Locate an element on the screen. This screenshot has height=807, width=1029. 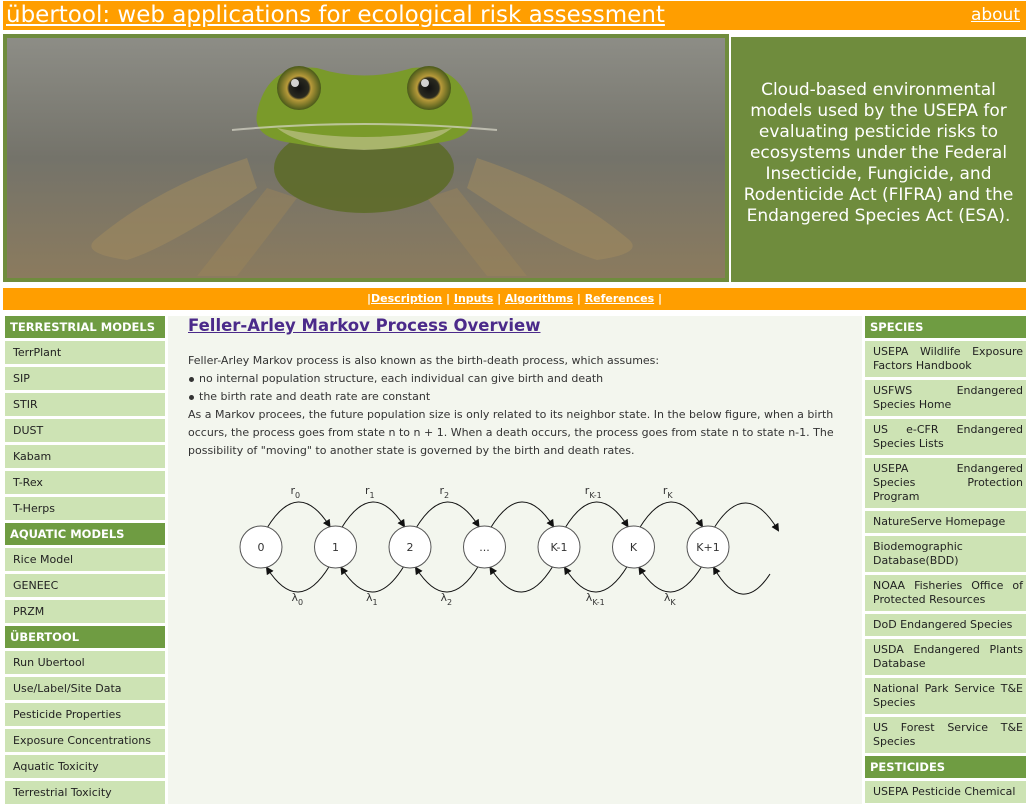
sidebar-item-ecfr-species: US e-CFR Endangered Species Lists is located at coordinates (945, 437).